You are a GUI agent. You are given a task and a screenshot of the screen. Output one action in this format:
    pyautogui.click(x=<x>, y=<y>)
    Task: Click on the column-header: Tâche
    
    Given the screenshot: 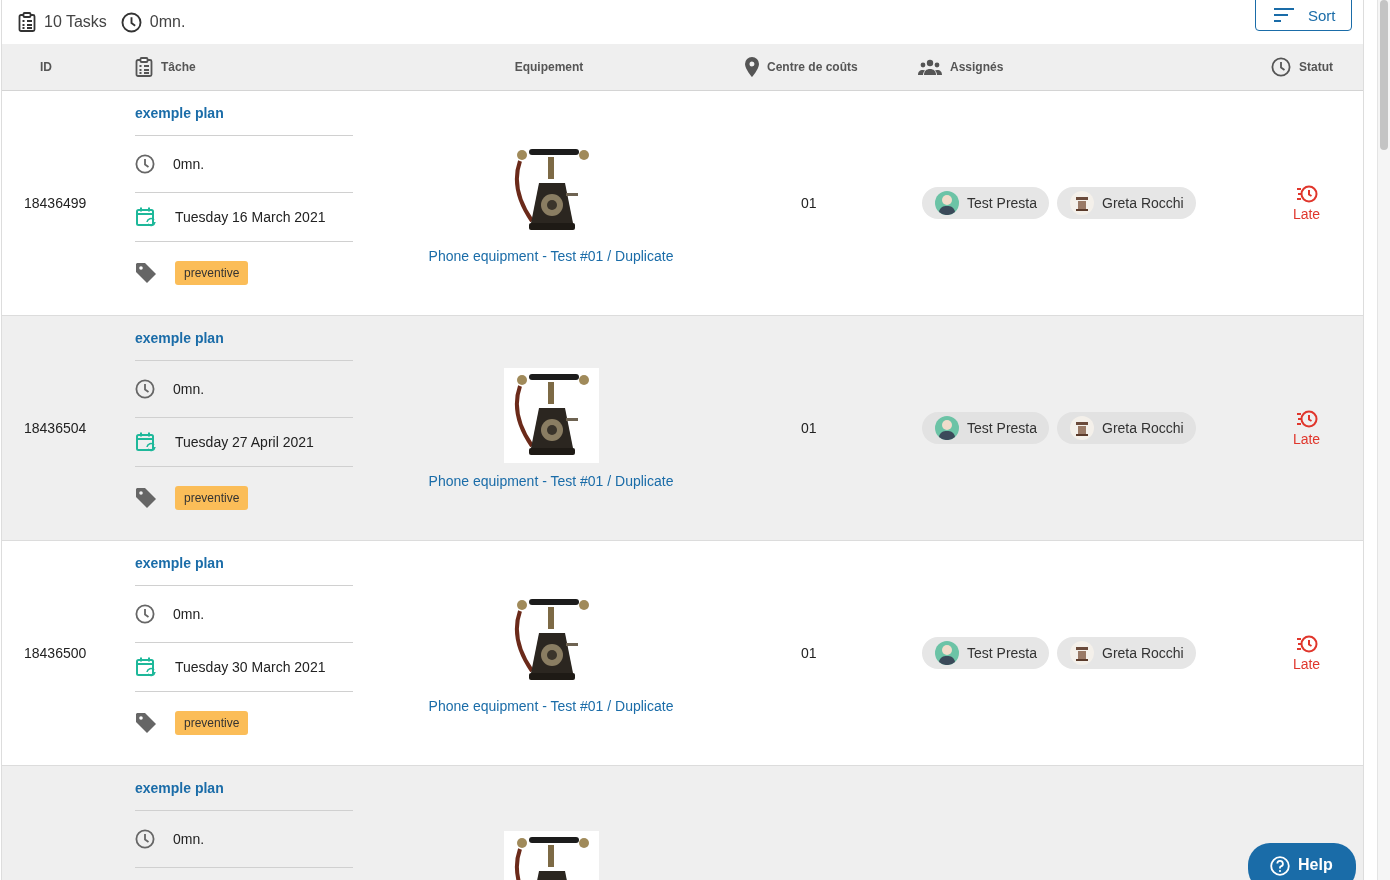 What is the action you would take?
    pyautogui.click(x=178, y=67)
    